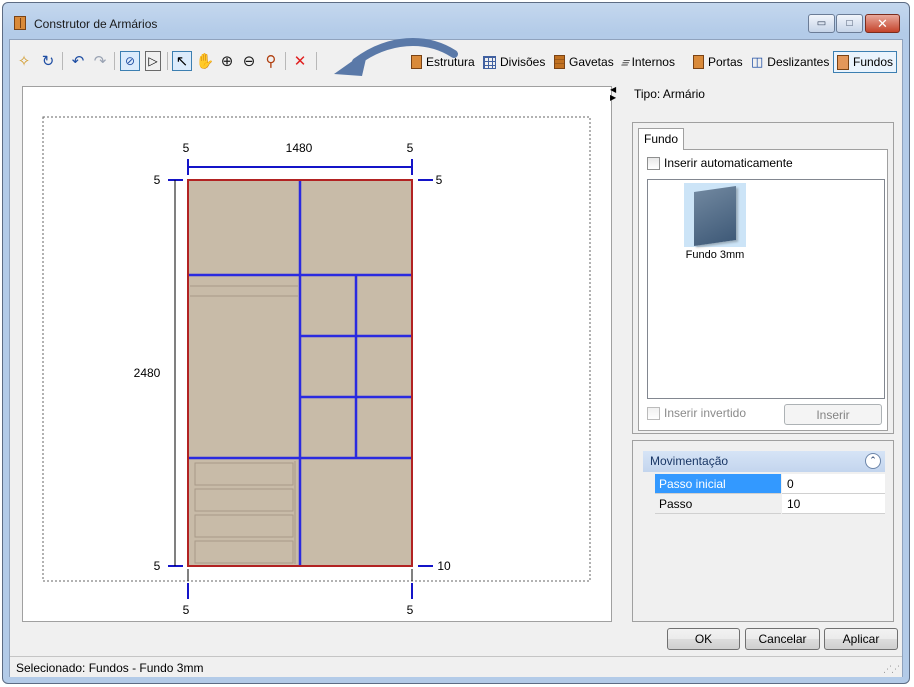  Describe the element at coordinates (186, 148) in the screenshot. I see `dim-gap-left-top: 5` at that location.